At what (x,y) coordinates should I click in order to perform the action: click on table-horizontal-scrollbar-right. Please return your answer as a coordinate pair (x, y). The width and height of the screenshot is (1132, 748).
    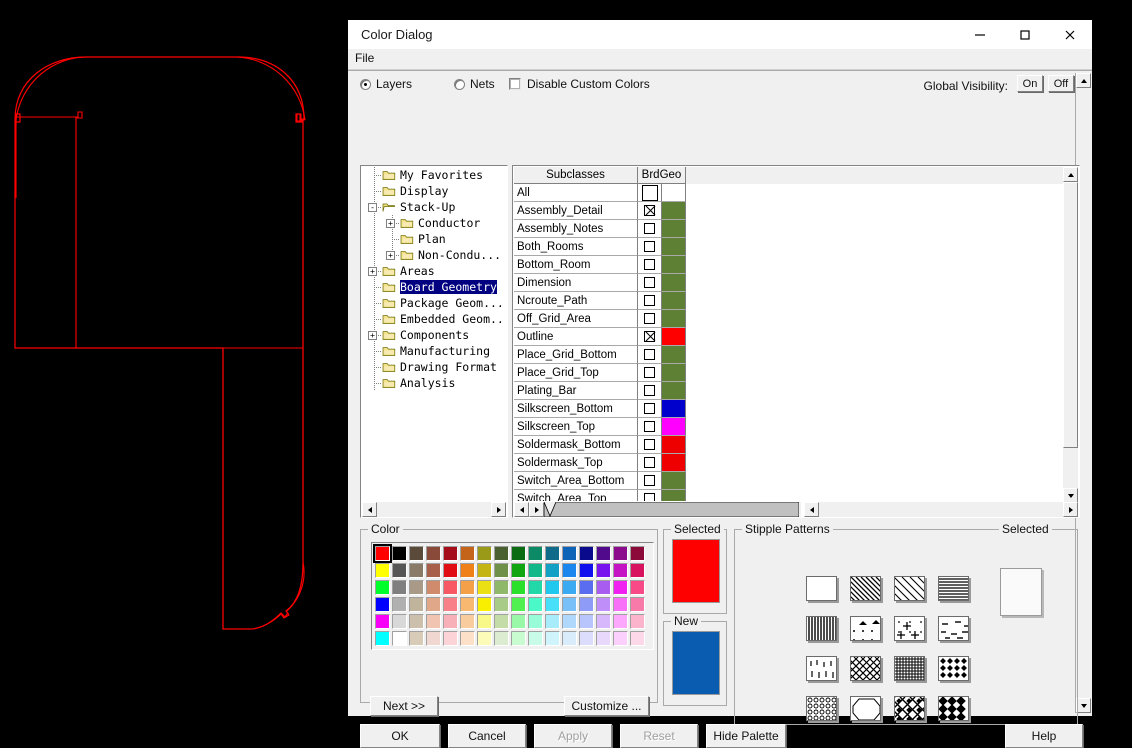
    Looking at the image, I should click on (941, 509).